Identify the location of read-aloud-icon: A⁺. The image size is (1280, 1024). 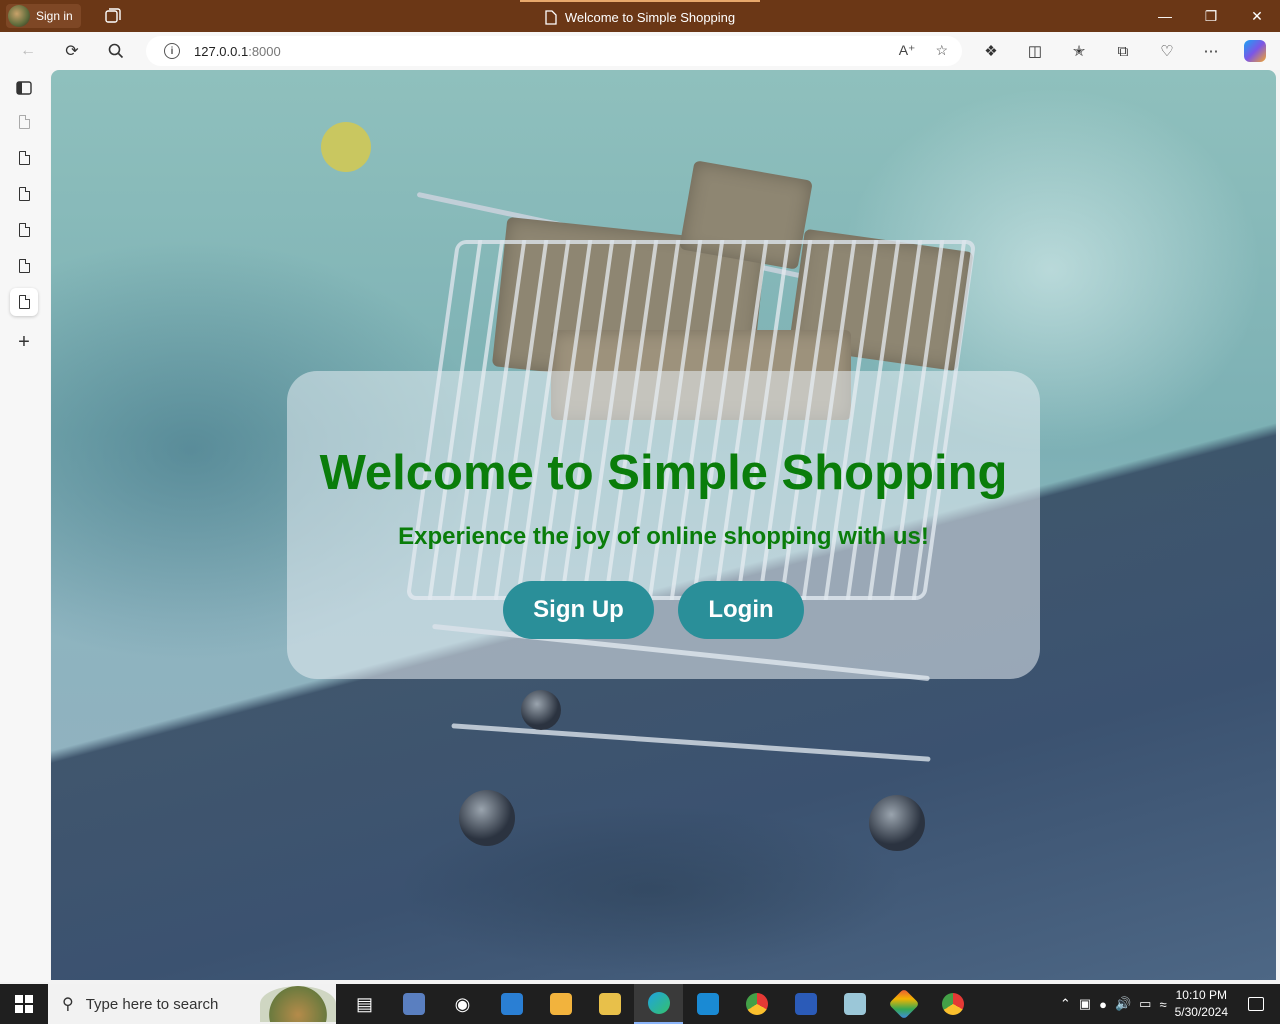
(907, 50).